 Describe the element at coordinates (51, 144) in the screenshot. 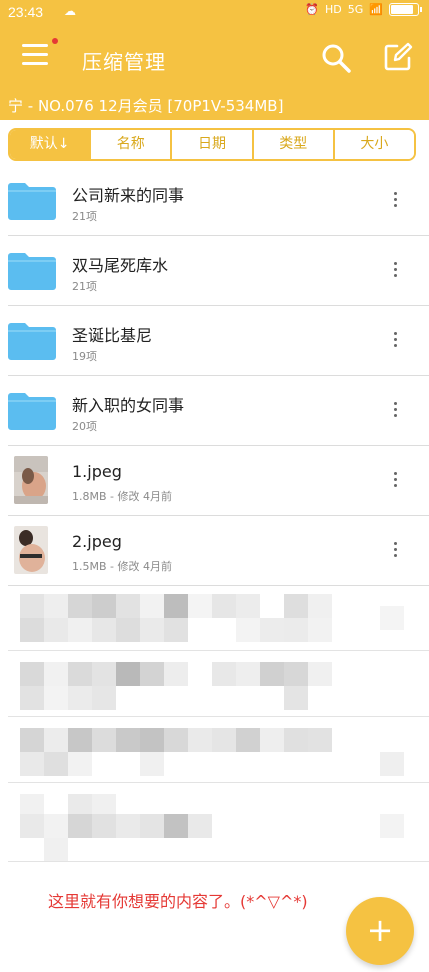

I see `tab-sort-default: 默认↓` at that location.